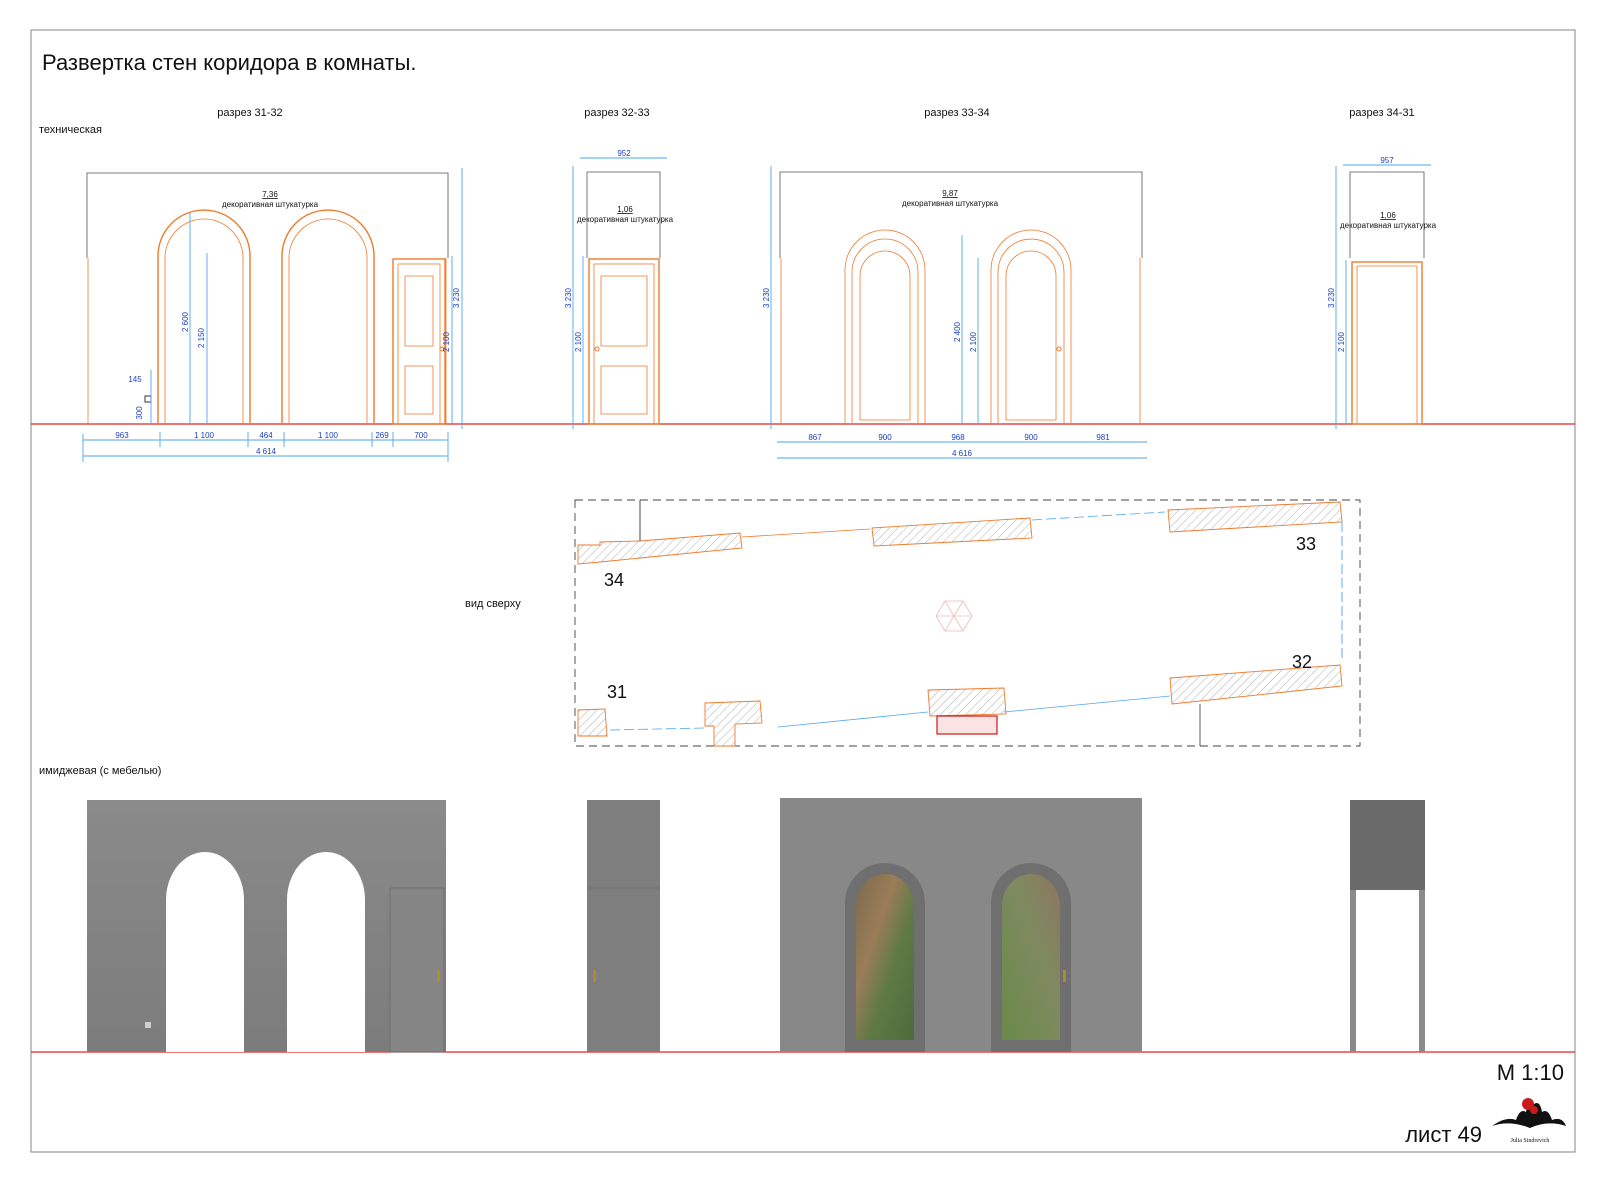 This screenshot has width=1600, height=1180. What do you see at coordinates (1388, 215) in the screenshot?
I see `area-34-31: 1,06` at bounding box center [1388, 215].